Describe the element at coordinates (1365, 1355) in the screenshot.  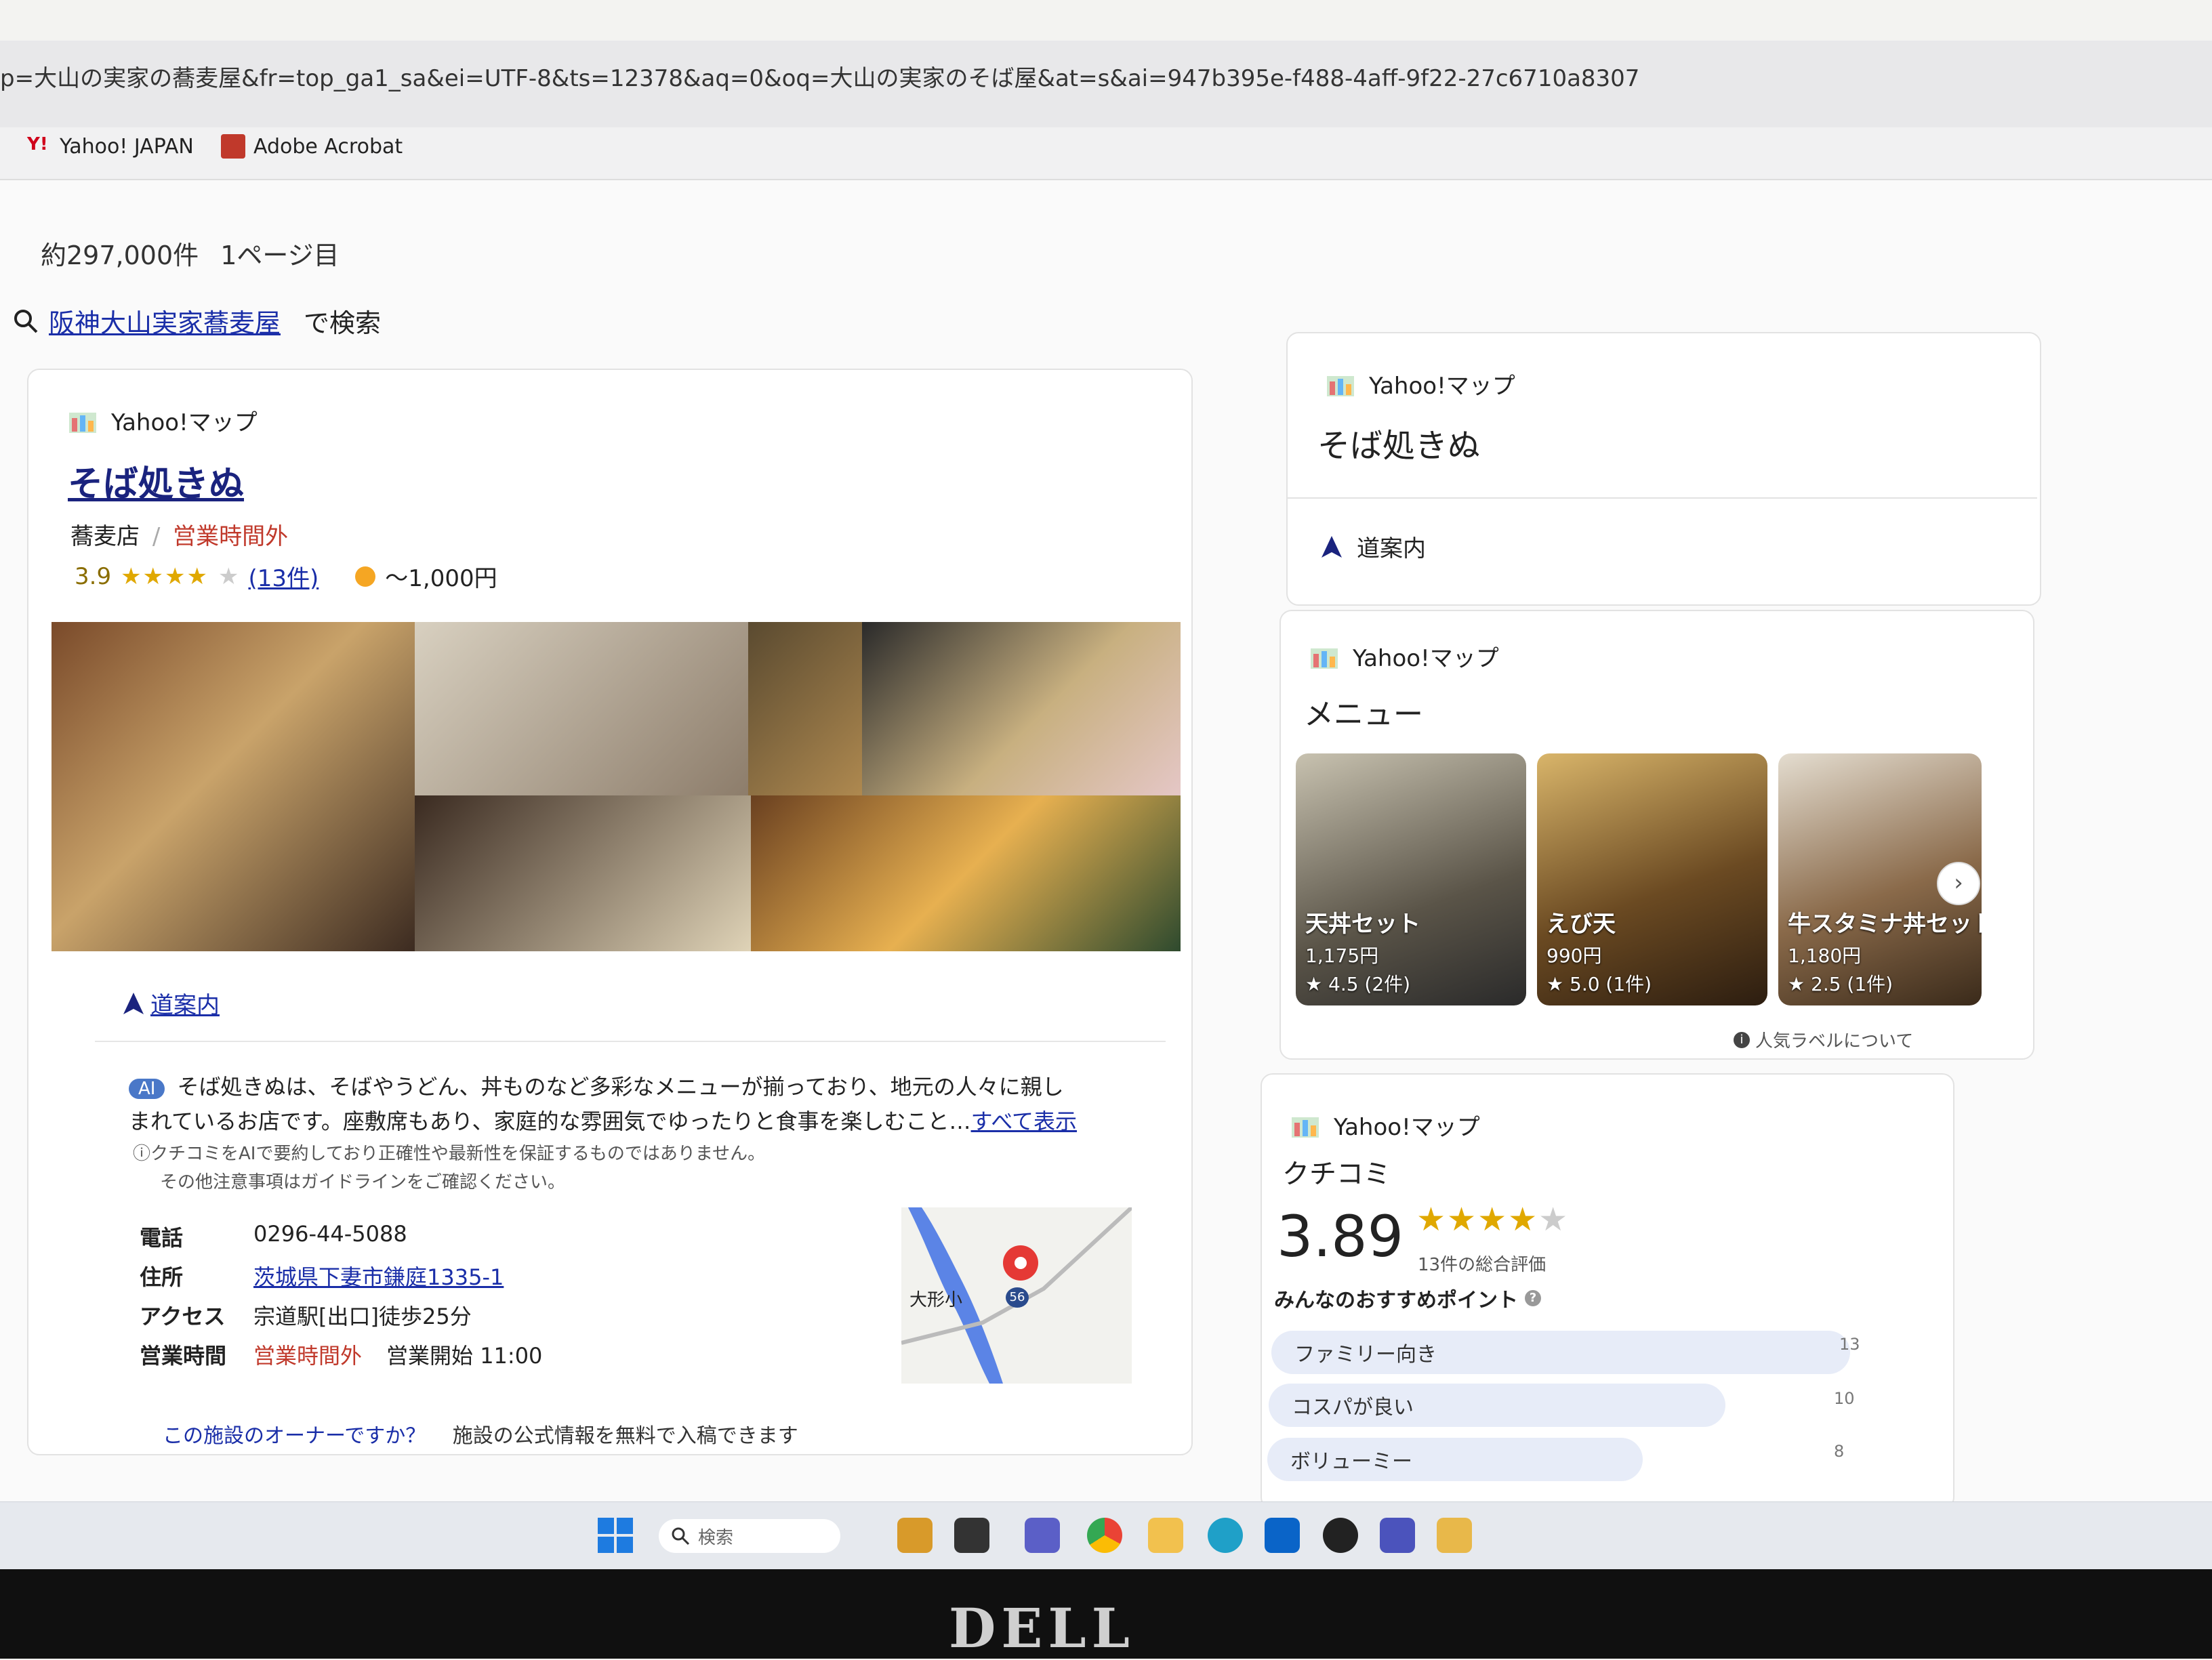
I see `chip-label: ファミリー向き` at that location.